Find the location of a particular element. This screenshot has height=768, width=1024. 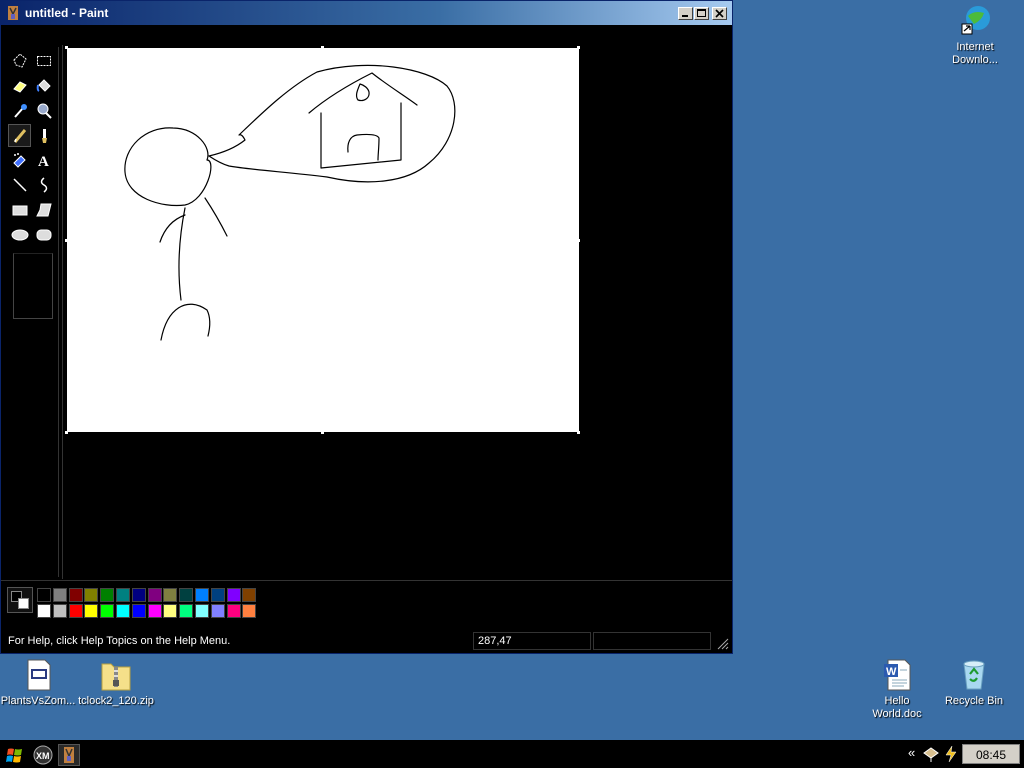

network-tray-icon is located at coordinates (931, 754).